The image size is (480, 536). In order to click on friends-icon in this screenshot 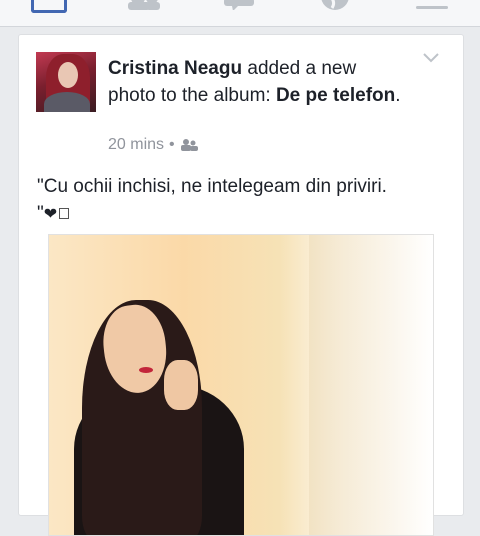, I will do `click(144, 5)`.